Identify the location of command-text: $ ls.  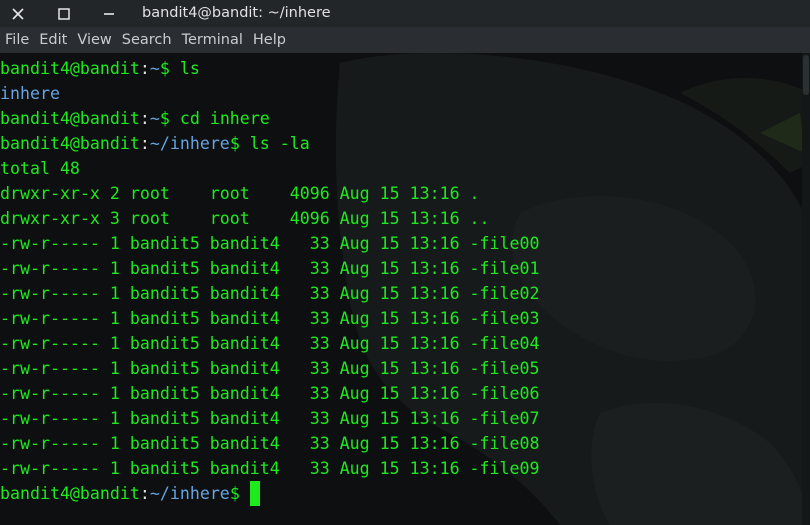
(179, 68).